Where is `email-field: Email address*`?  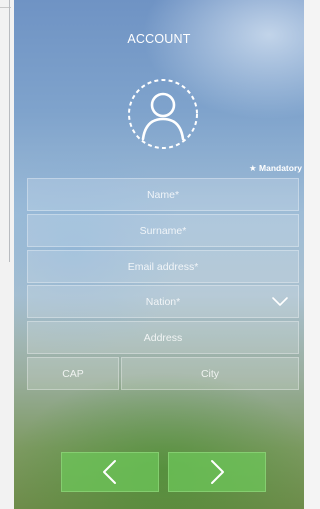 email-field: Email address* is located at coordinates (163, 266).